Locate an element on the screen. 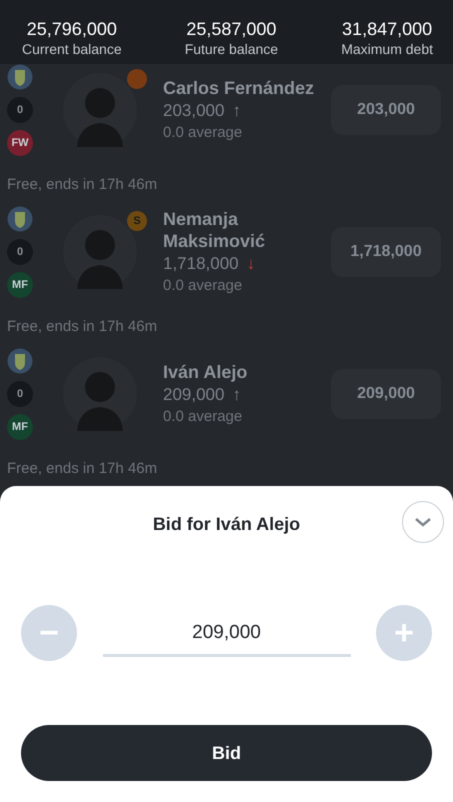 This screenshot has width=453, height=802. player-name: Iván Alejo is located at coordinates (205, 372).